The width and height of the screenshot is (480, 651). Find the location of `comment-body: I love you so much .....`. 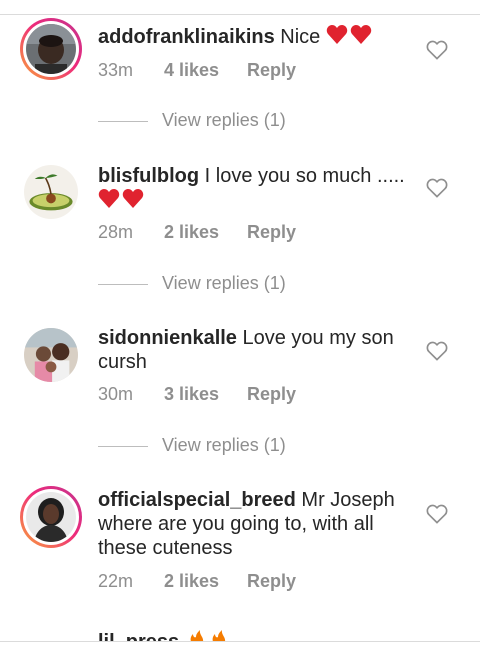

comment-body: I love you so much ..... is located at coordinates (302, 176).